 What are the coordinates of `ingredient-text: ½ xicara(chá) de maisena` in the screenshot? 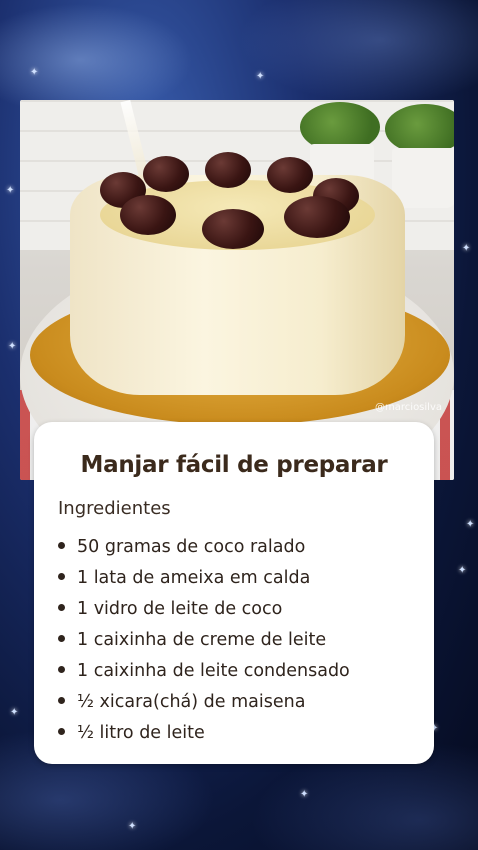 It's located at (191, 702).